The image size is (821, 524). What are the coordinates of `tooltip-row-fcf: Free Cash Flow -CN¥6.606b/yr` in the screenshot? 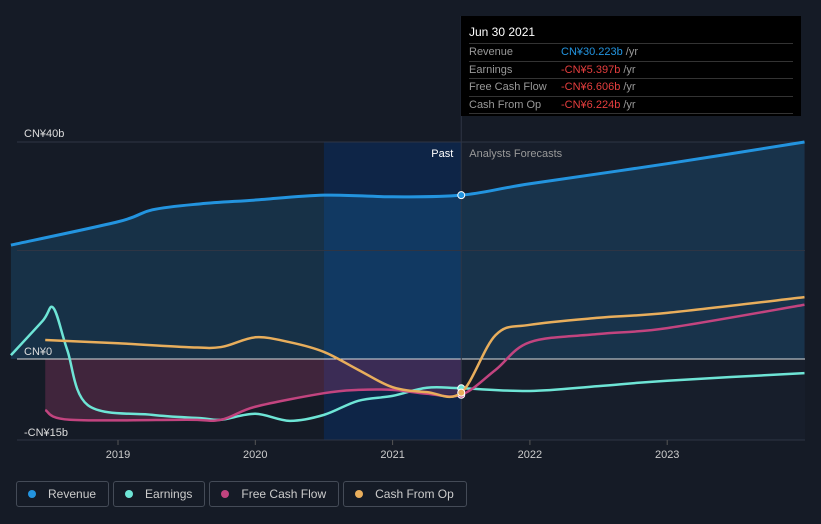 It's located at (631, 88).